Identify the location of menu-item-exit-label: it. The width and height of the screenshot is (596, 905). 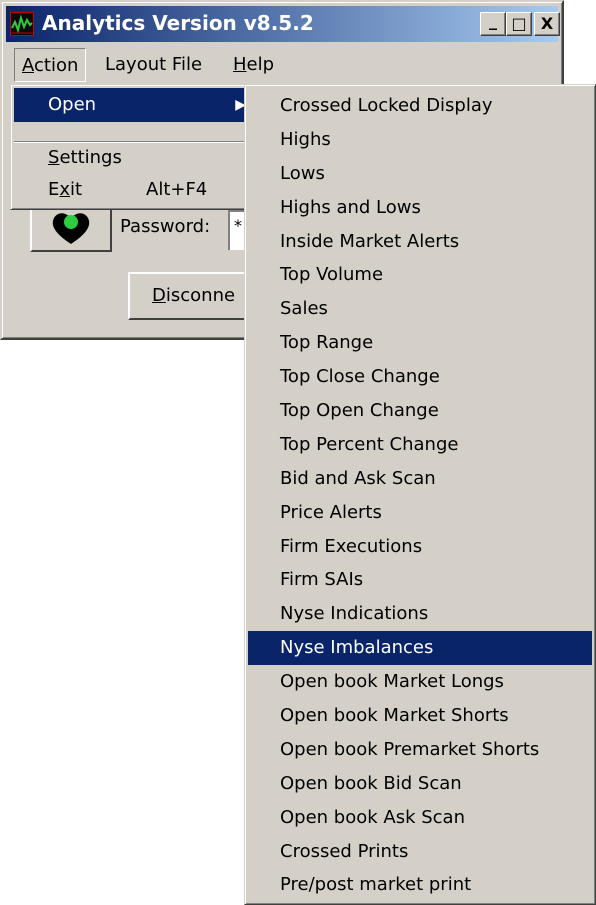
(76, 189).